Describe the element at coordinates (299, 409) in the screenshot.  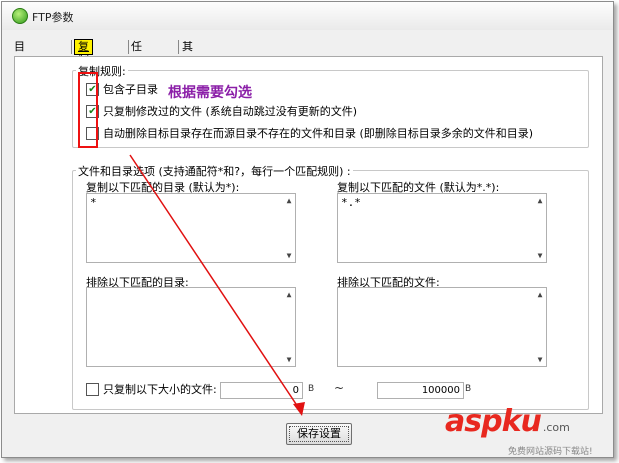
I see `annotation-arrow-head` at that location.